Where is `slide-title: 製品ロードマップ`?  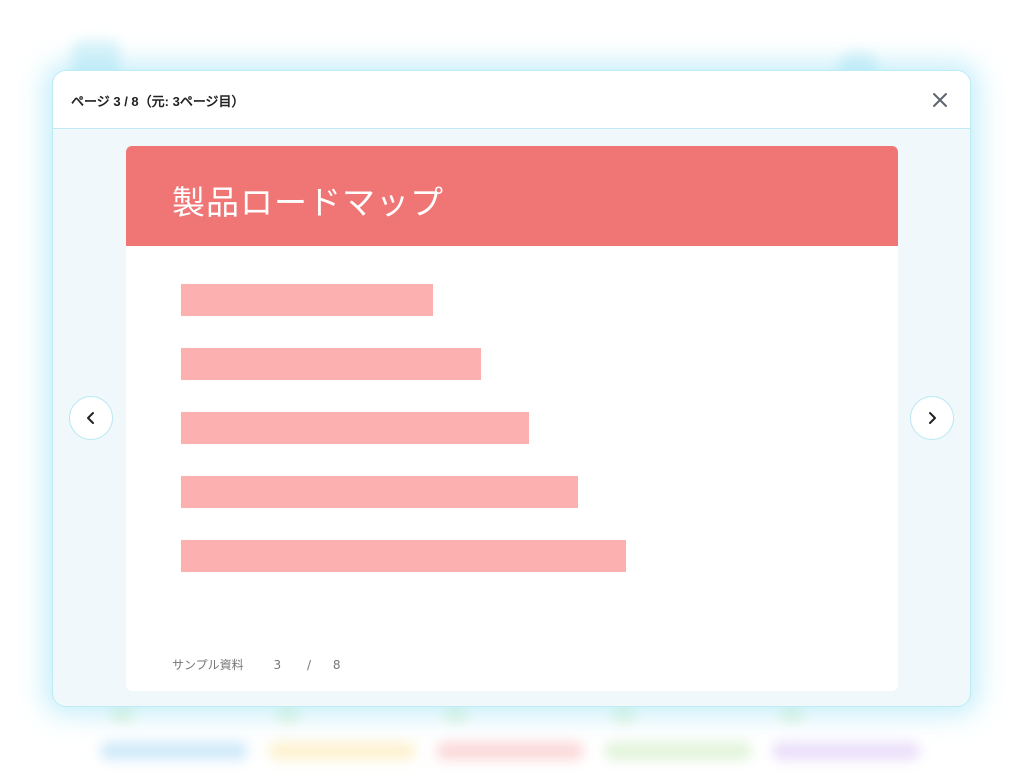 slide-title: 製品ロードマップ is located at coordinates (308, 202).